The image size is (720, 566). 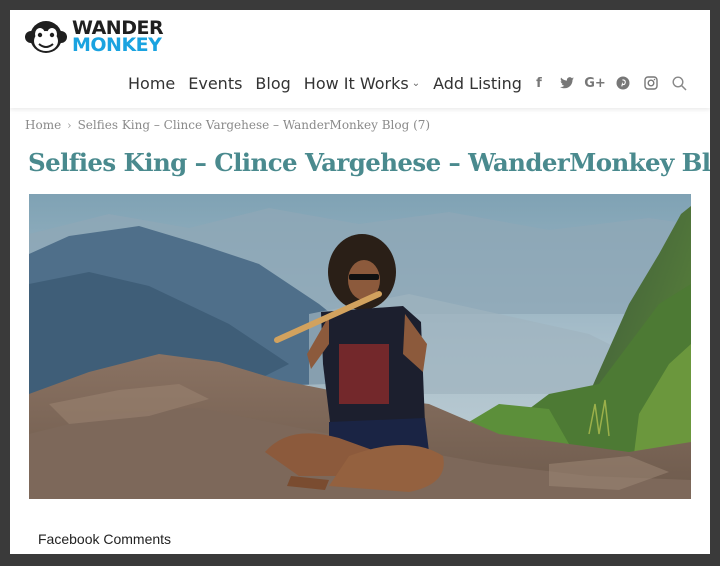 What do you see at coordinates (679, 83) in the screenshot?
I see `search-icon` at bounding box center [679, 83].